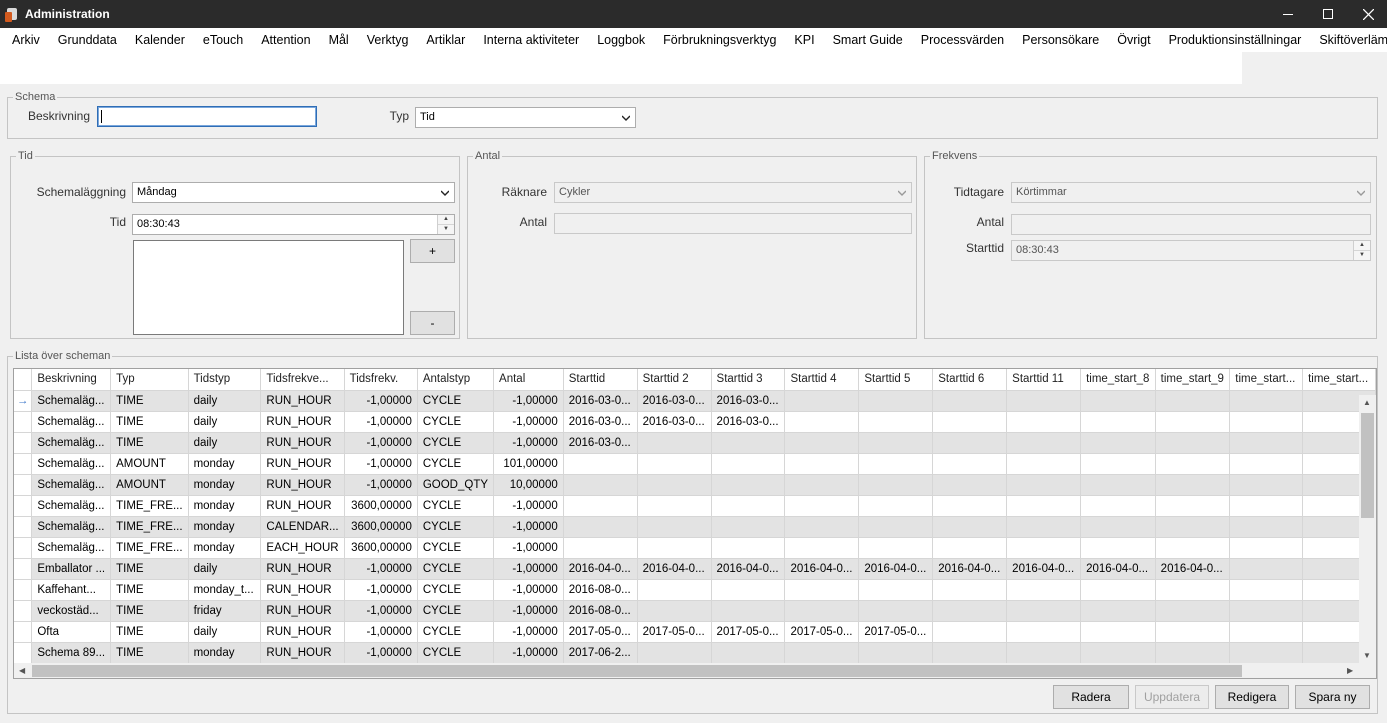 This screenshot has height=723, width=1387. What do you see at coordinates (35, 97) in the screenshot?
I see `schema-legend: Schema` at bounding box center [35, 97].